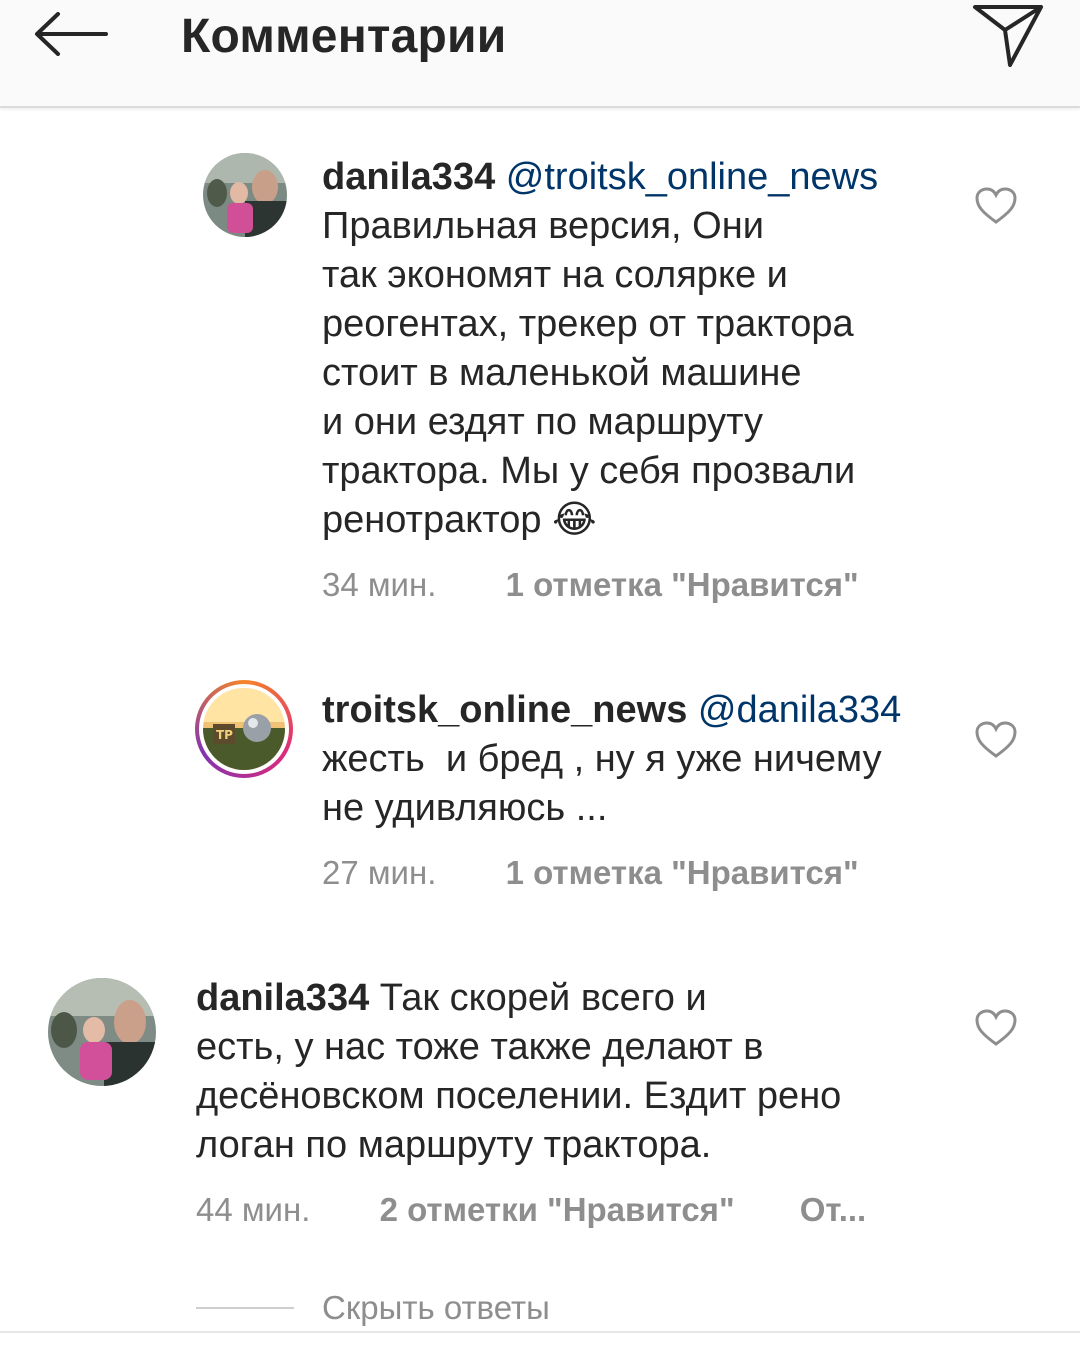  Describe the element at coordinates (562, 373) in the screenshot. I see `comment-line: стоит в маленькой машине` at that location.